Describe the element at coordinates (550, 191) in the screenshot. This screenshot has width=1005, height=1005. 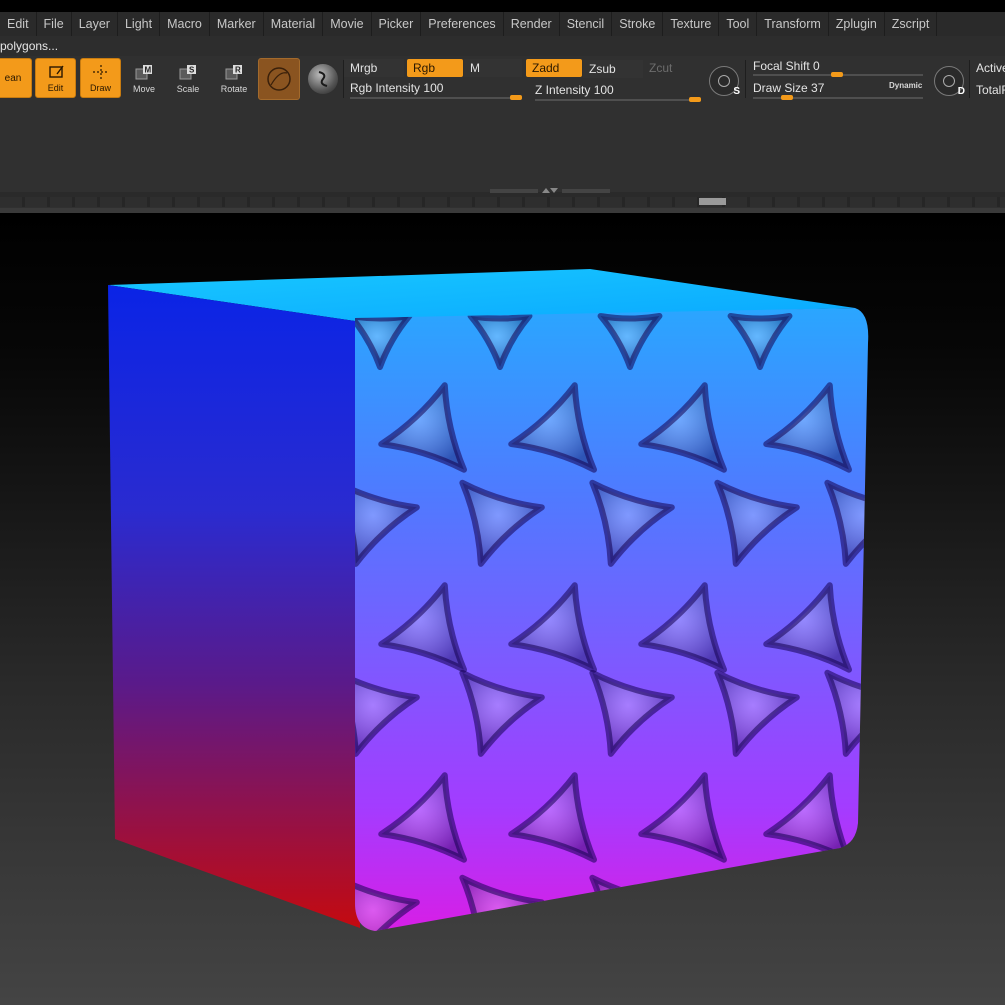
I see `collapse-handle` at that location.